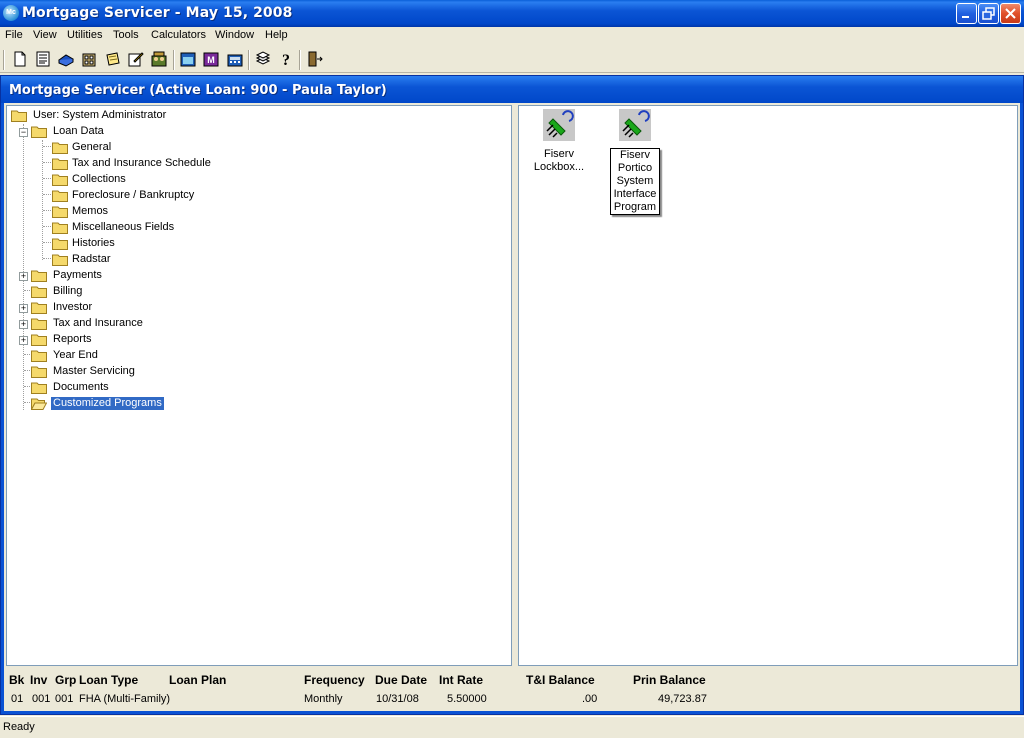  I want to click on menu-view: View, so click(45, 35).